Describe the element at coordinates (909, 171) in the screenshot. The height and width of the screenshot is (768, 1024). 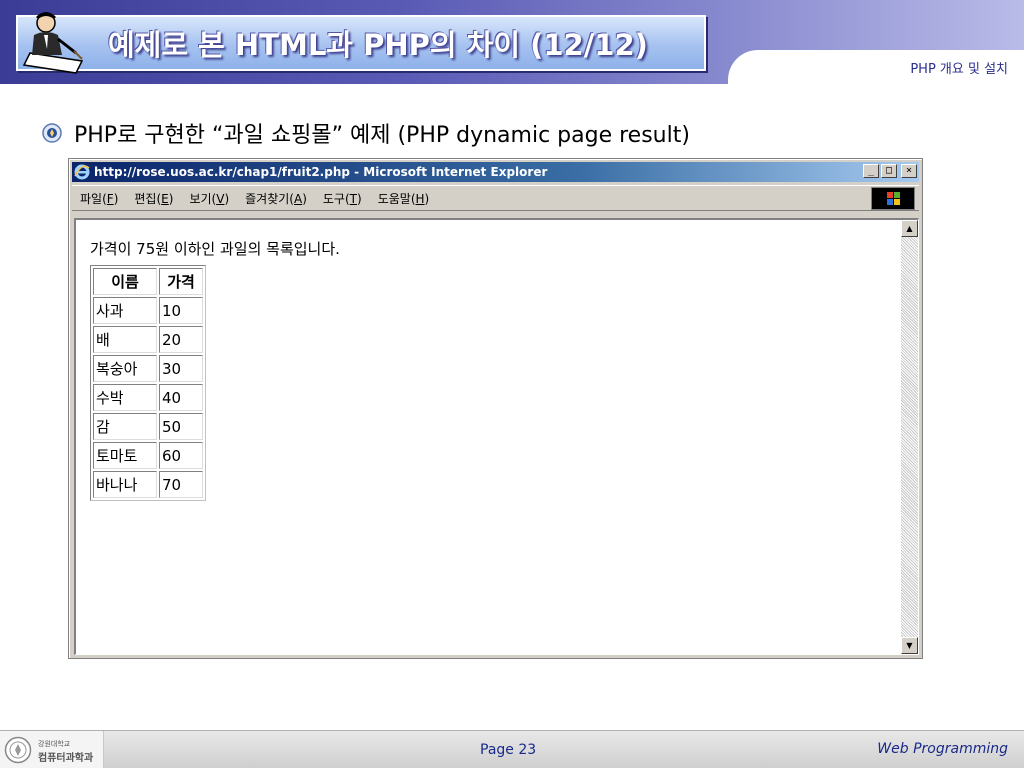
I see `close-button: ×` at that location.